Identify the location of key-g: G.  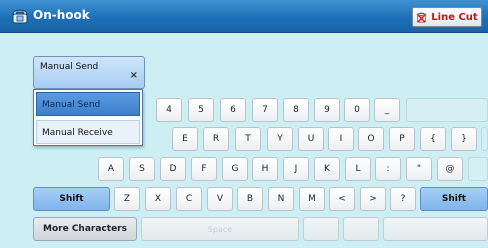
(235, 169).